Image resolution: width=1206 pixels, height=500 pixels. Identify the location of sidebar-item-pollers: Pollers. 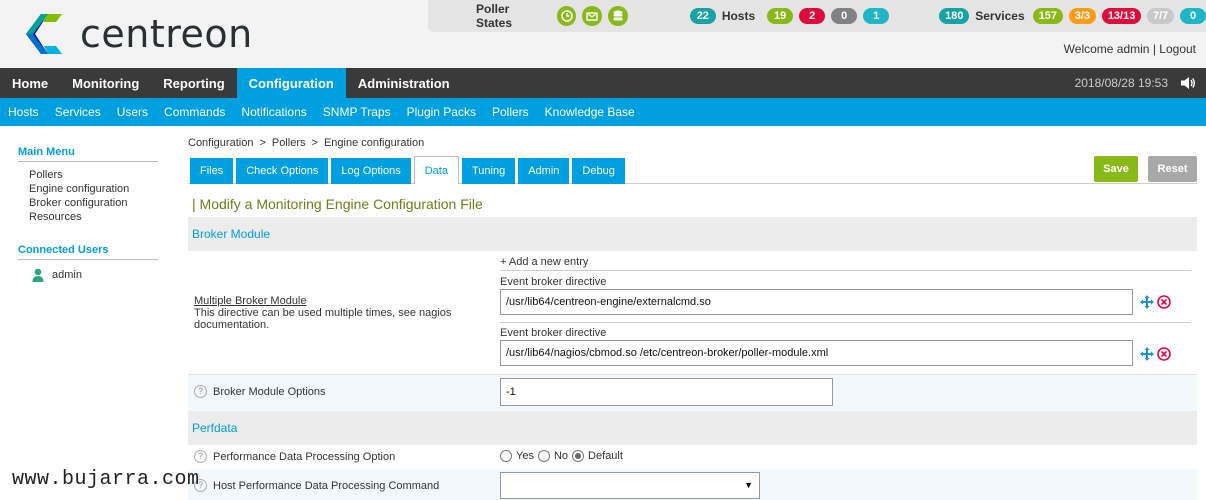
(93, 175).